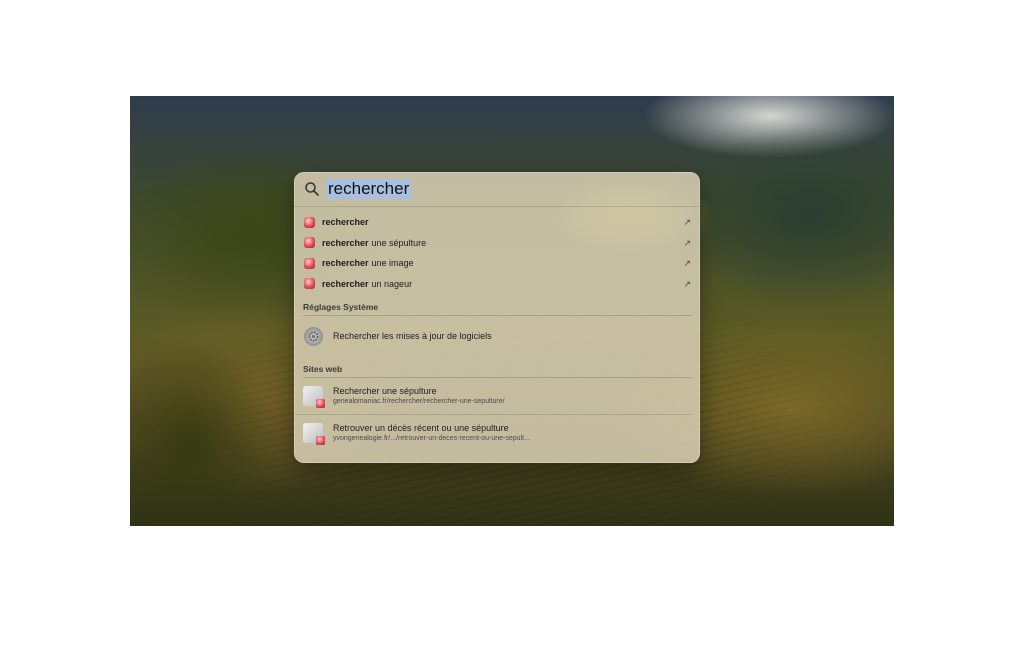 This screenshot has height=665, width=1024. What do you see at coordinates (220, 426) in the screenshot?
I see `wallpaper-trees` at bounding box center [220, 426].